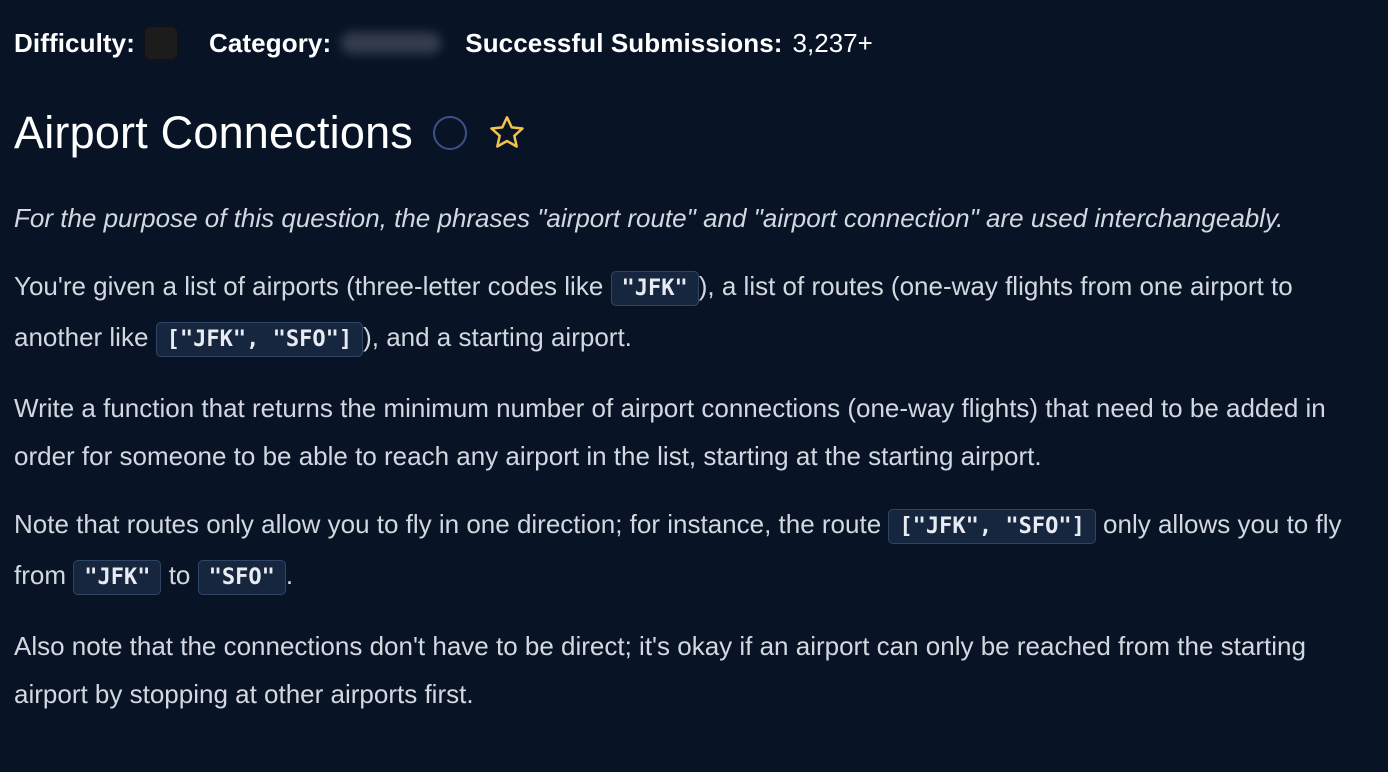 The image size is (1388, 772). What do you see at coordinates (74, 42) in the screenshot?
I see `difficulty-label: Difficulty:` at bounding box center [74, 42].